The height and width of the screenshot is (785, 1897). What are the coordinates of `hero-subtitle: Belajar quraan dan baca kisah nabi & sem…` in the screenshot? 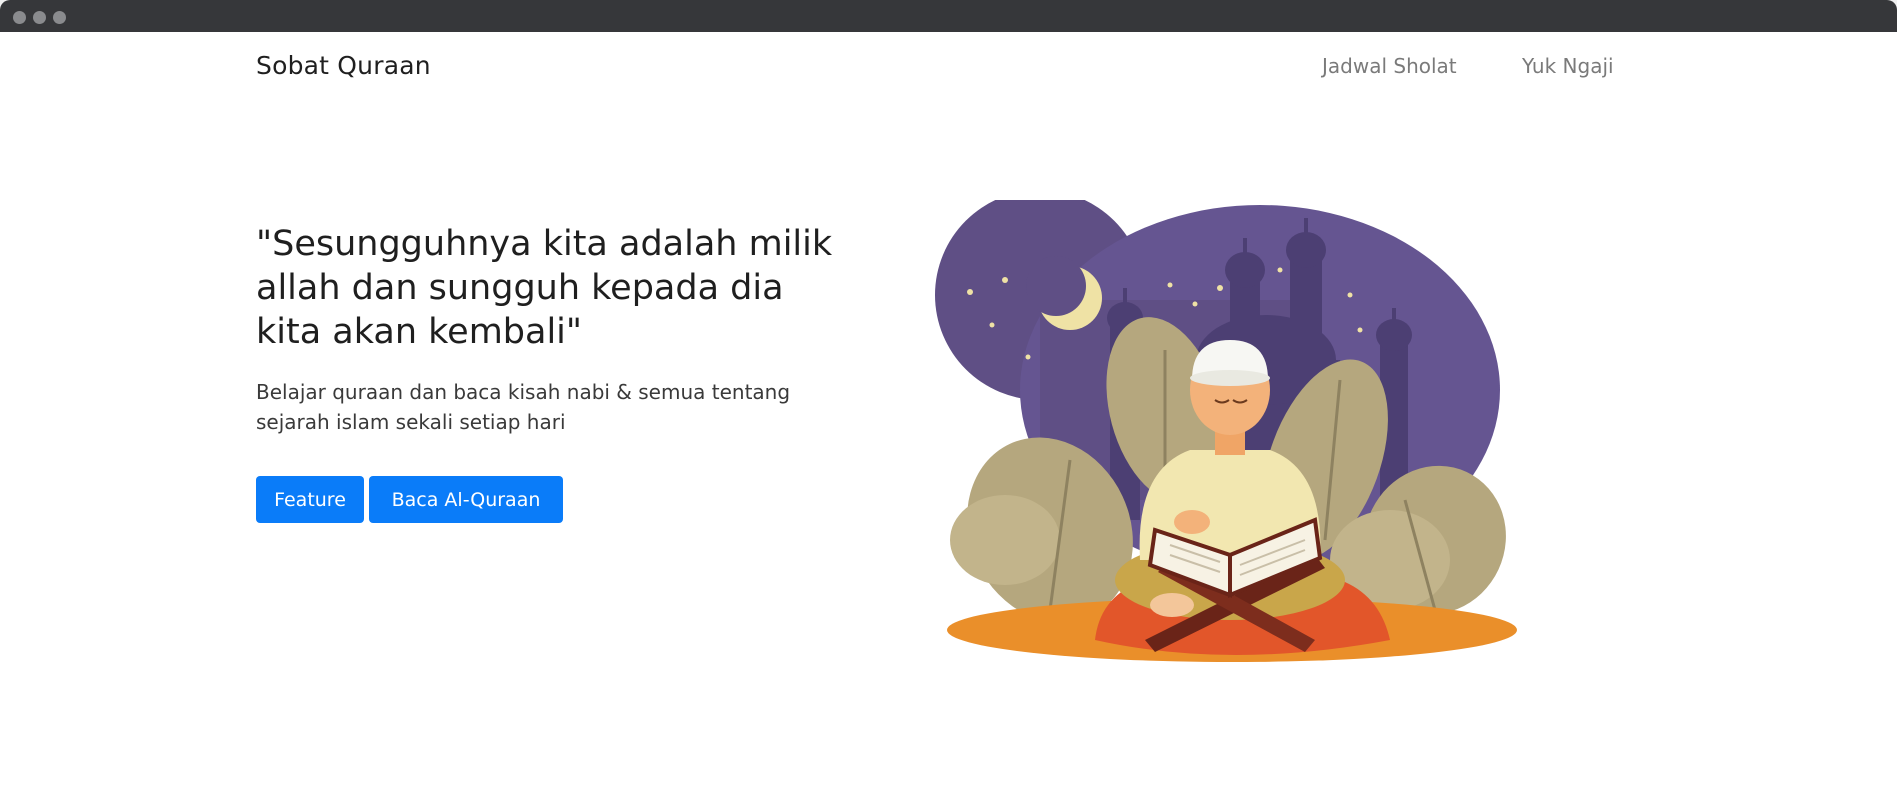 It's located at (523, 407).